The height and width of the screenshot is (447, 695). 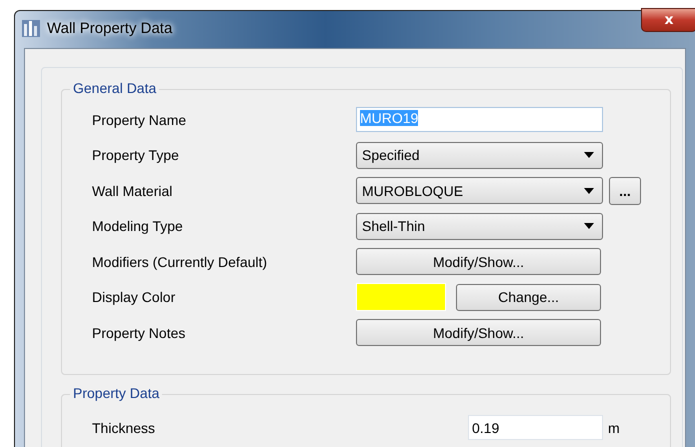 I want to click on field-label: Thickness, so click(x=124, y=428).